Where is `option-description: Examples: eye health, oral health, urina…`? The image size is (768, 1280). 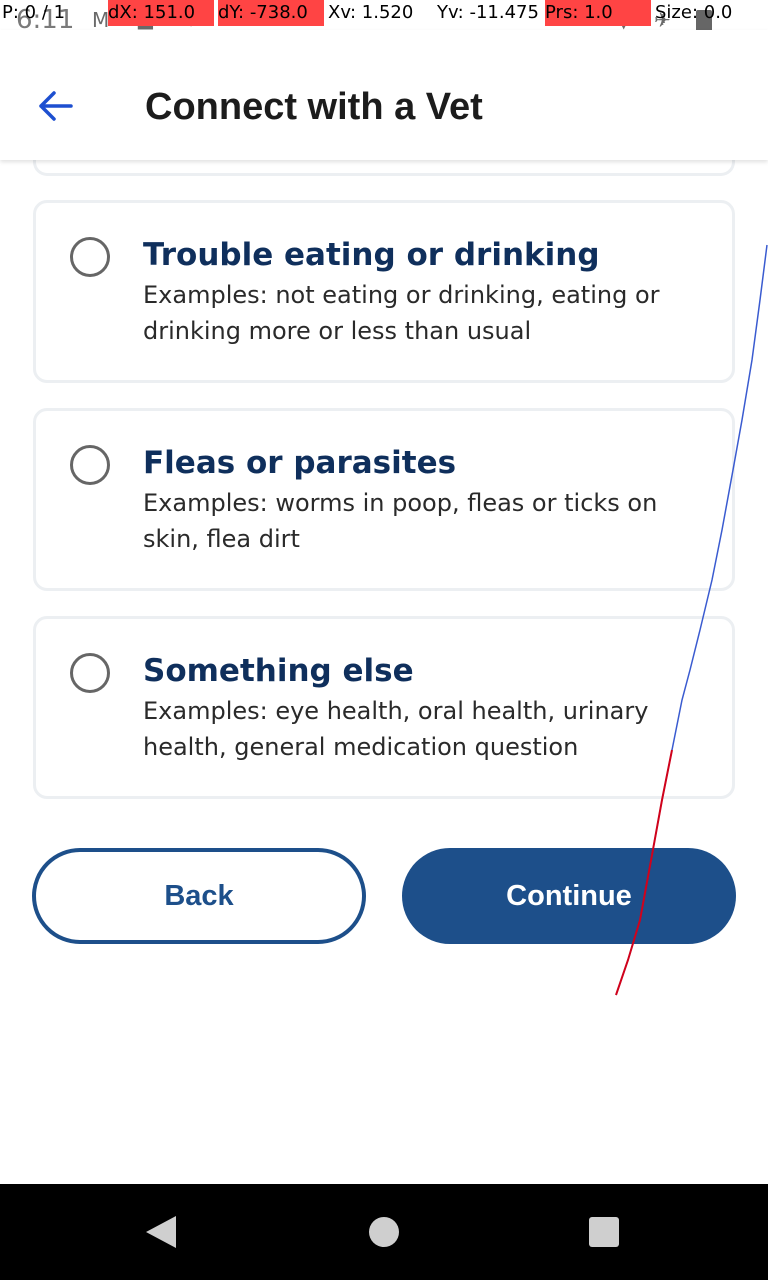 option-description: Examples: eye health, oral health, urina… is located at coordinates (396, 729).